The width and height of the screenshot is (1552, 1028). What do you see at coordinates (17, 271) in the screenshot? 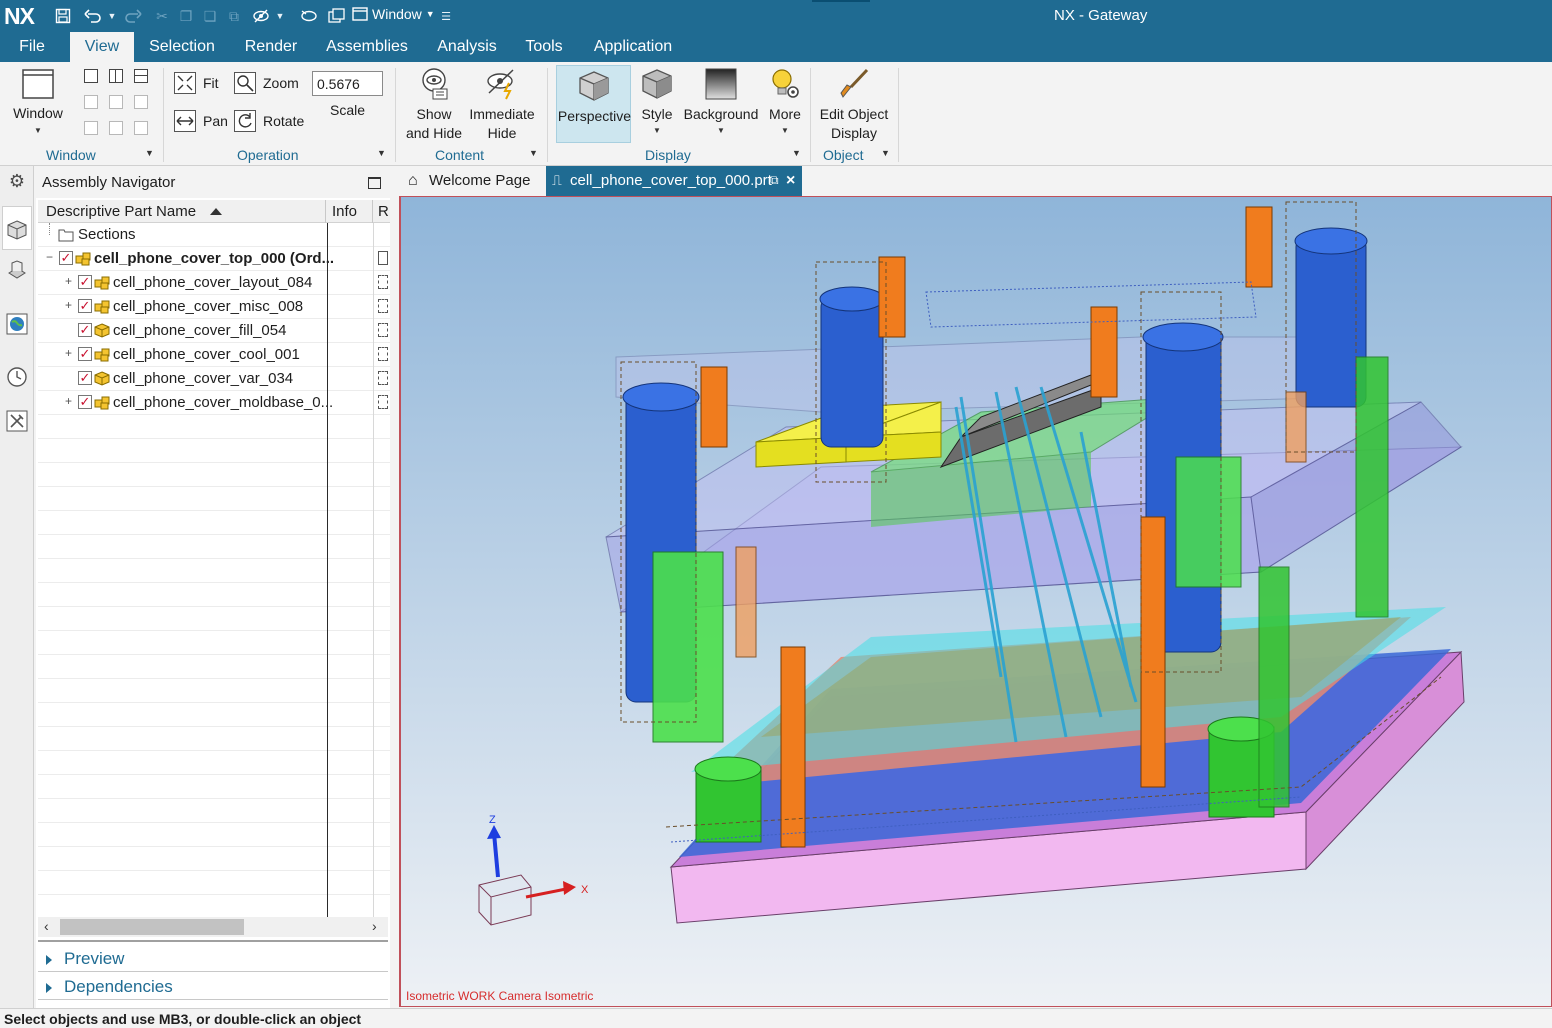
I see `part-navigator-tab-icon` at bounding box center [17, 271].